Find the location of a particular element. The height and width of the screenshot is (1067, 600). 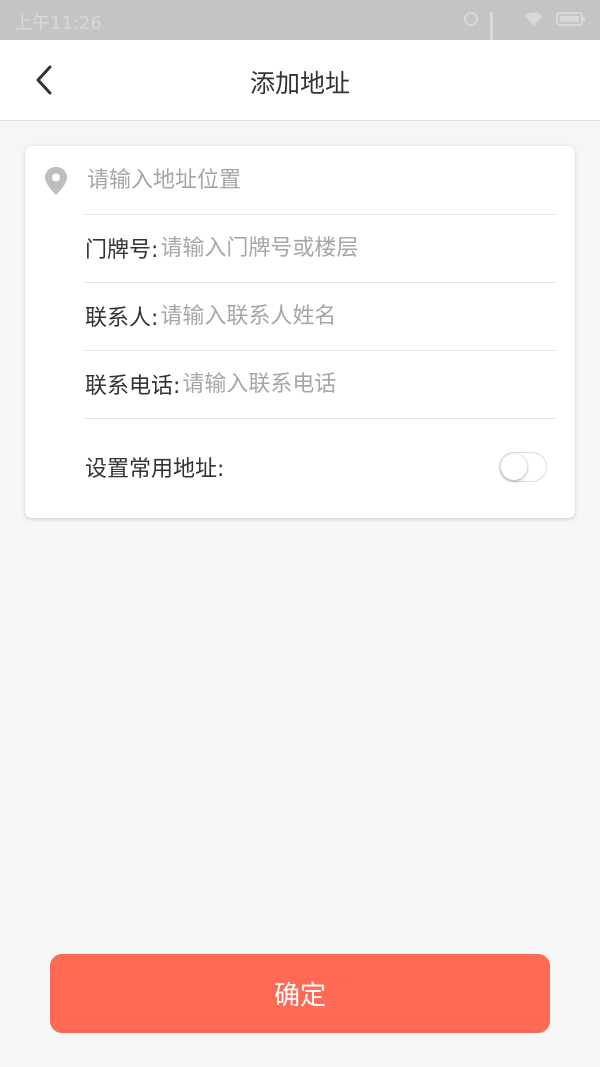

page-title: 添加地址 is located at coordinates (299, 83).